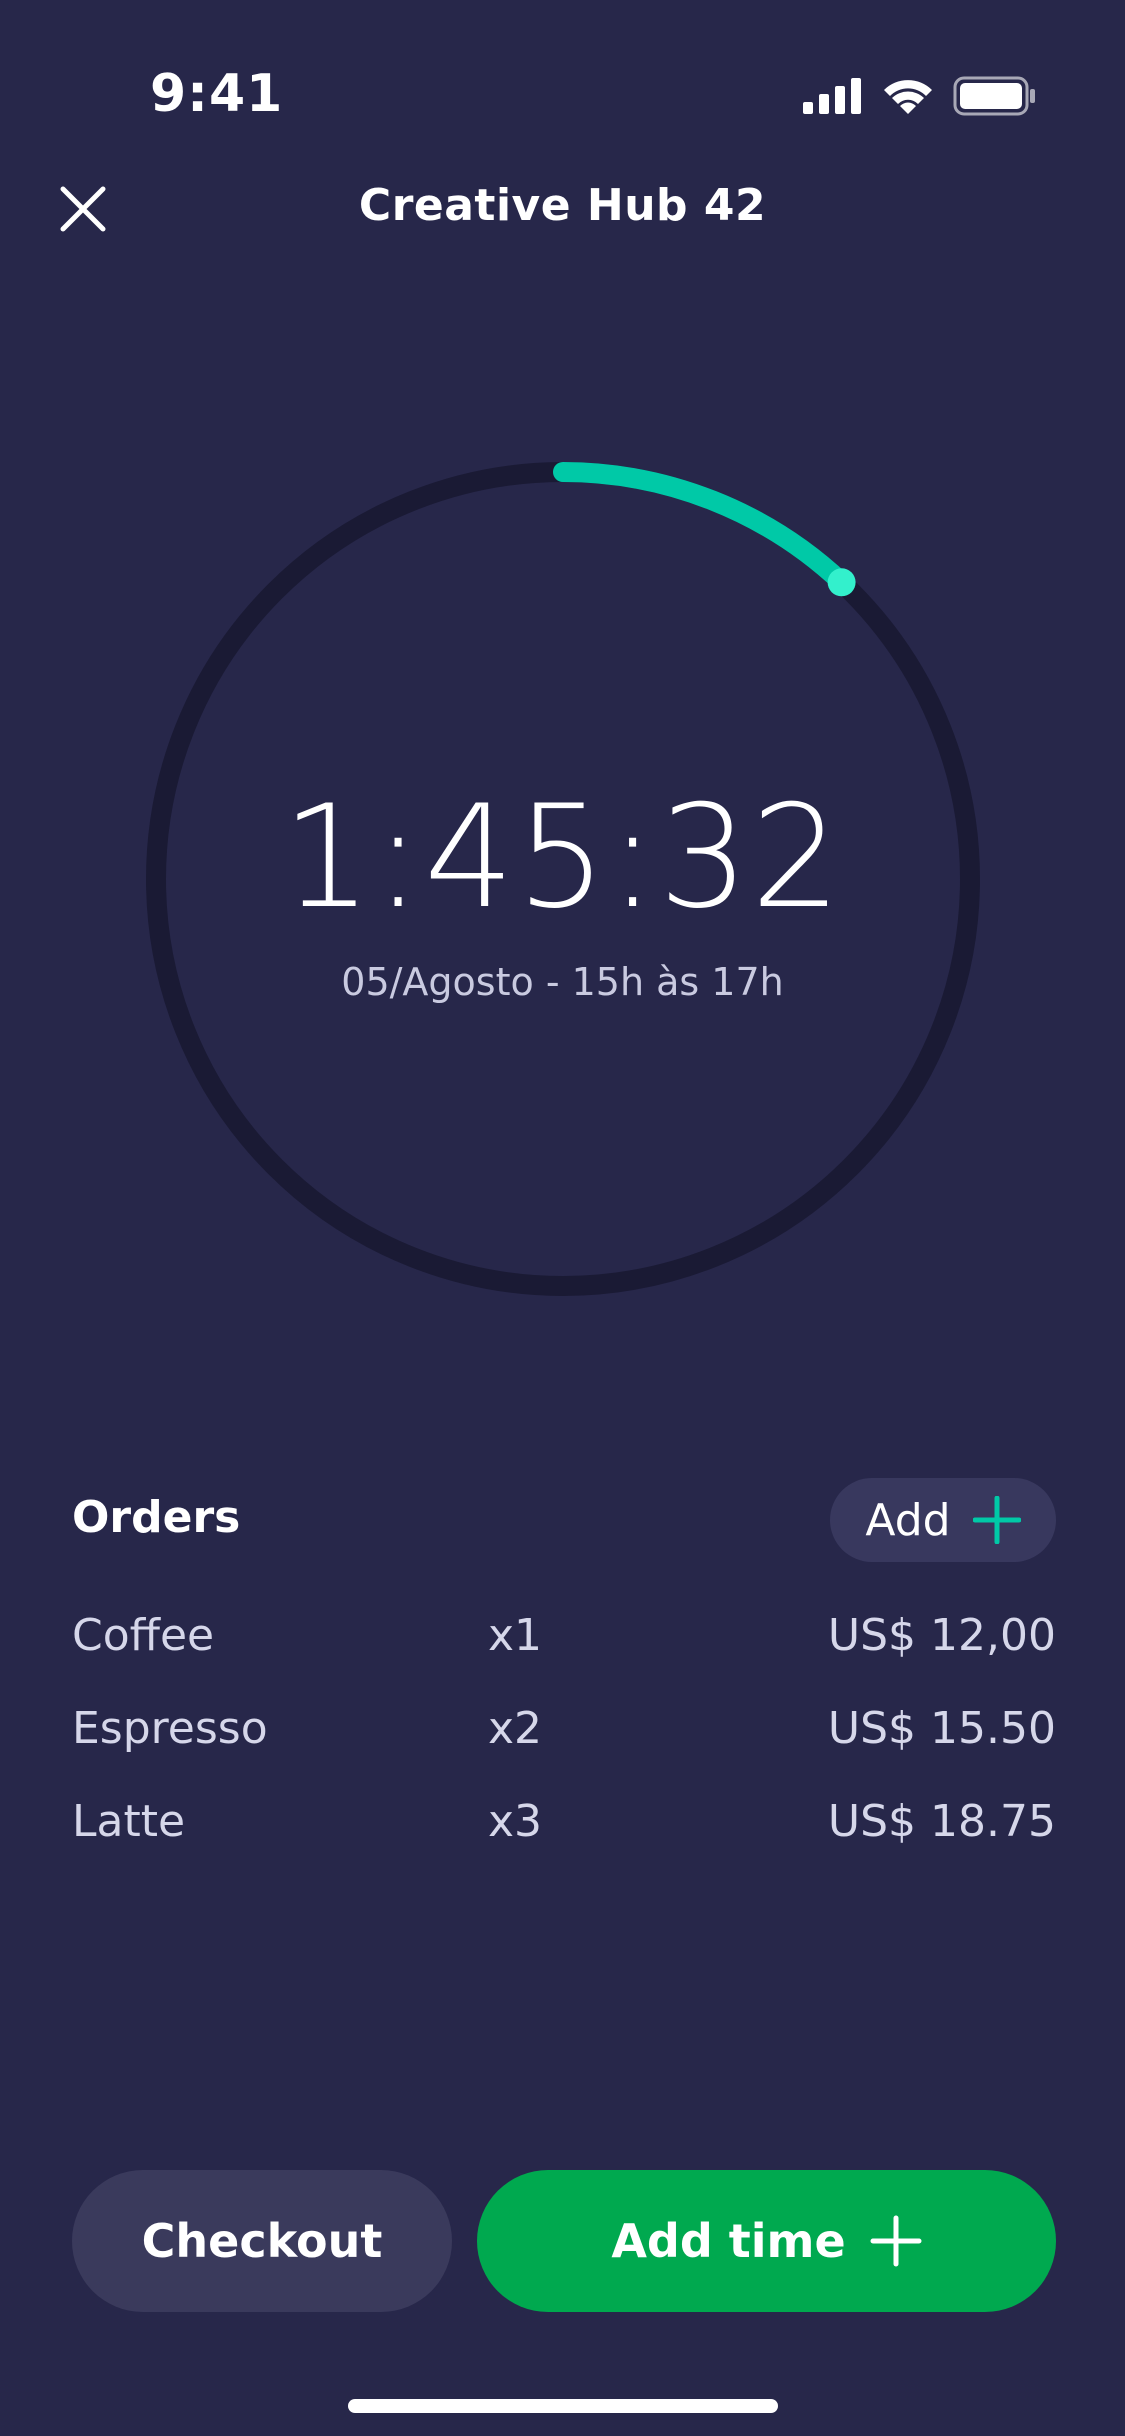  What do you see at coordinates (941, 1635) in the screenshot?
I see `order-price: US$ 12,00` at bounding box center [941, 1635].